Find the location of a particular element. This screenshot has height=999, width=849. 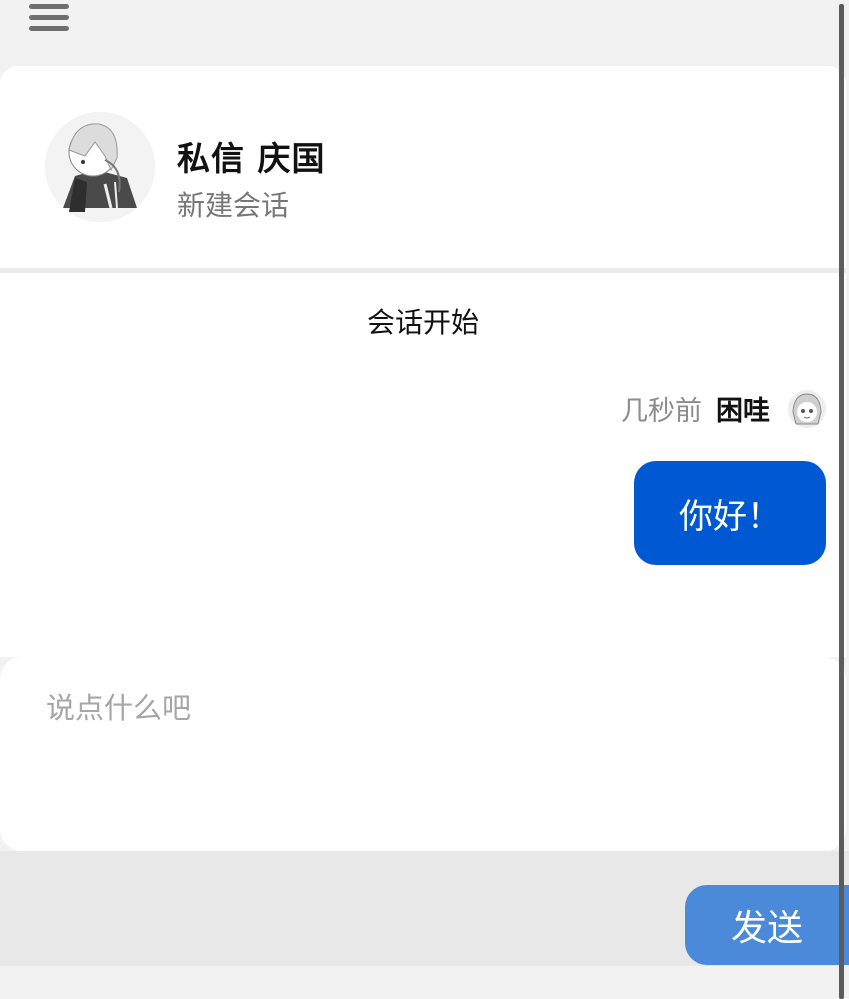

footer is located at coordinates (424, 982).